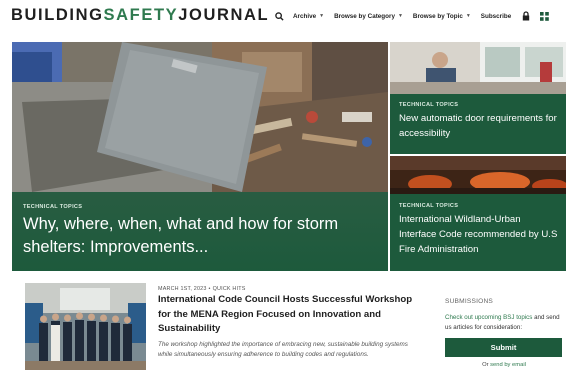 Image resolution: width=566 pixels, height=373 pixels. What do you see at coordinates (479, 105) in the screenshot?
I see `side-story-1-category: TECHNICAL TOPICS` at bounding box center [479, 105].